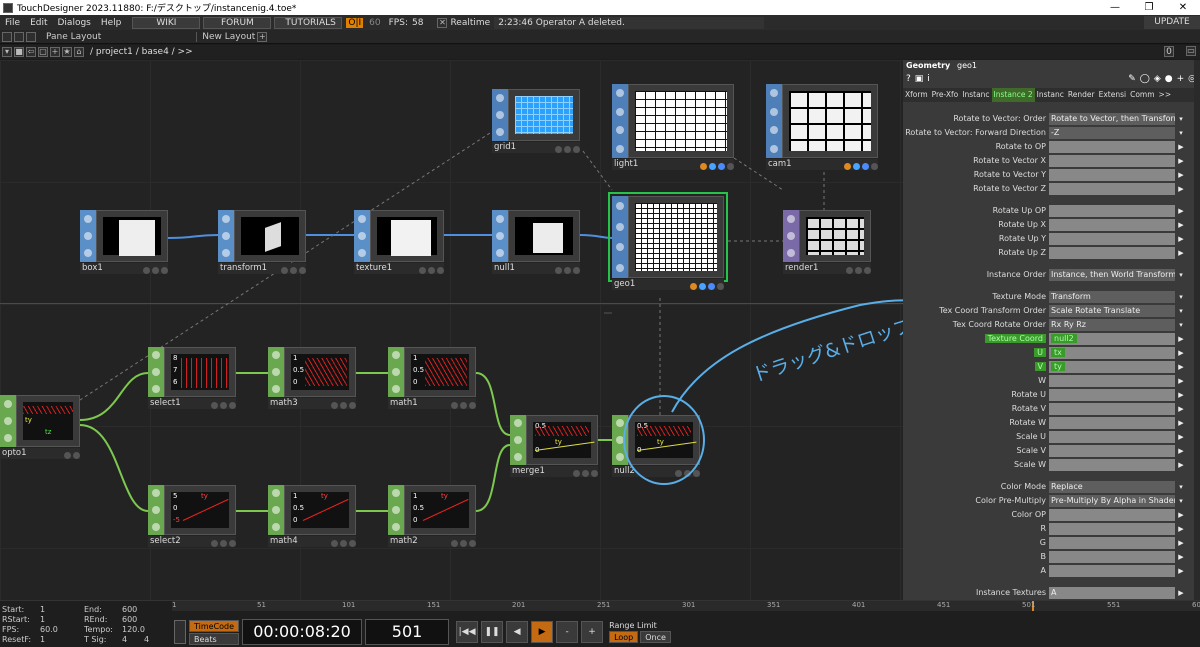 Image resolution: width=1200 pixels, height=647 pixels. Describe the element at coordinates (624, 637) in the screenshot. I see `loop-button: Loop` at that location.